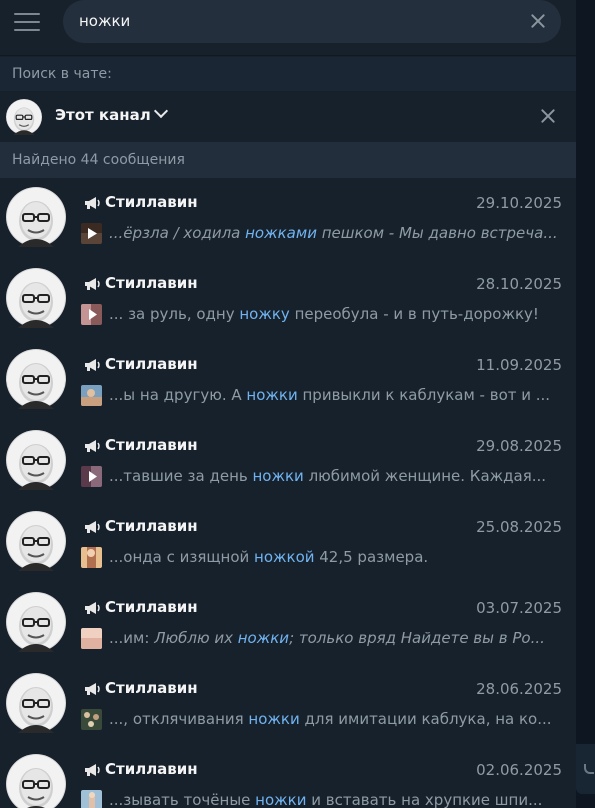  I want to click on result-date: 29.10.2025, so click(519, 203).